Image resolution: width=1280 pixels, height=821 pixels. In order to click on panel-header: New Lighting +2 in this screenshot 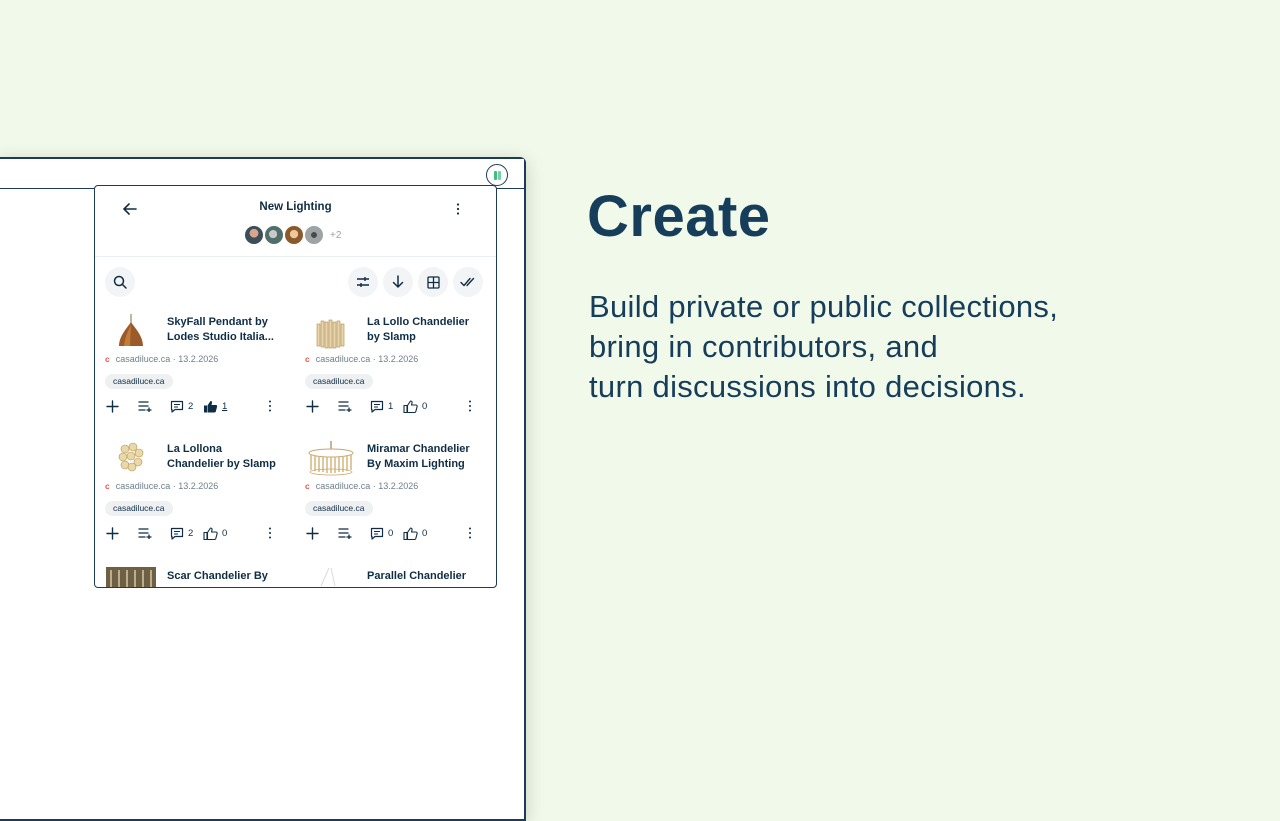, I will do `click(295, 221)`.